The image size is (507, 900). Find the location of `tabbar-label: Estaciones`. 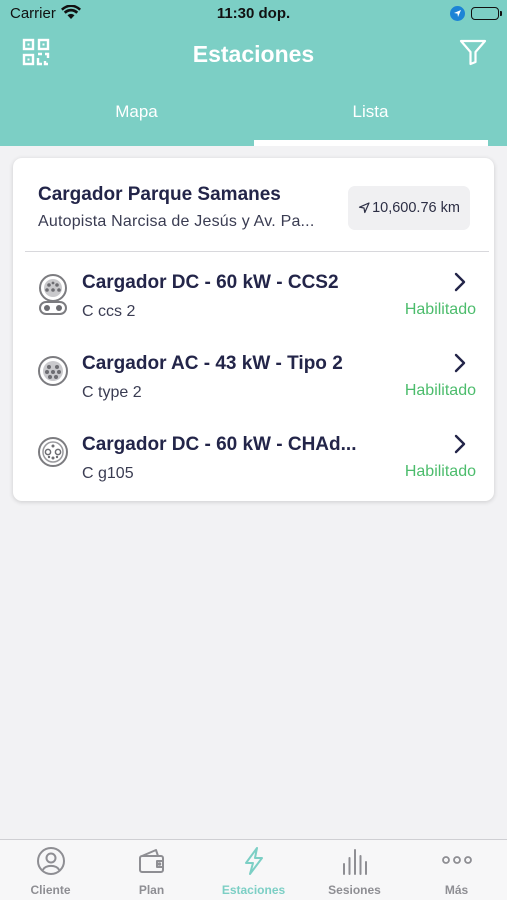

tabbar-label: Estaciones is located at coordinates (253, 890).